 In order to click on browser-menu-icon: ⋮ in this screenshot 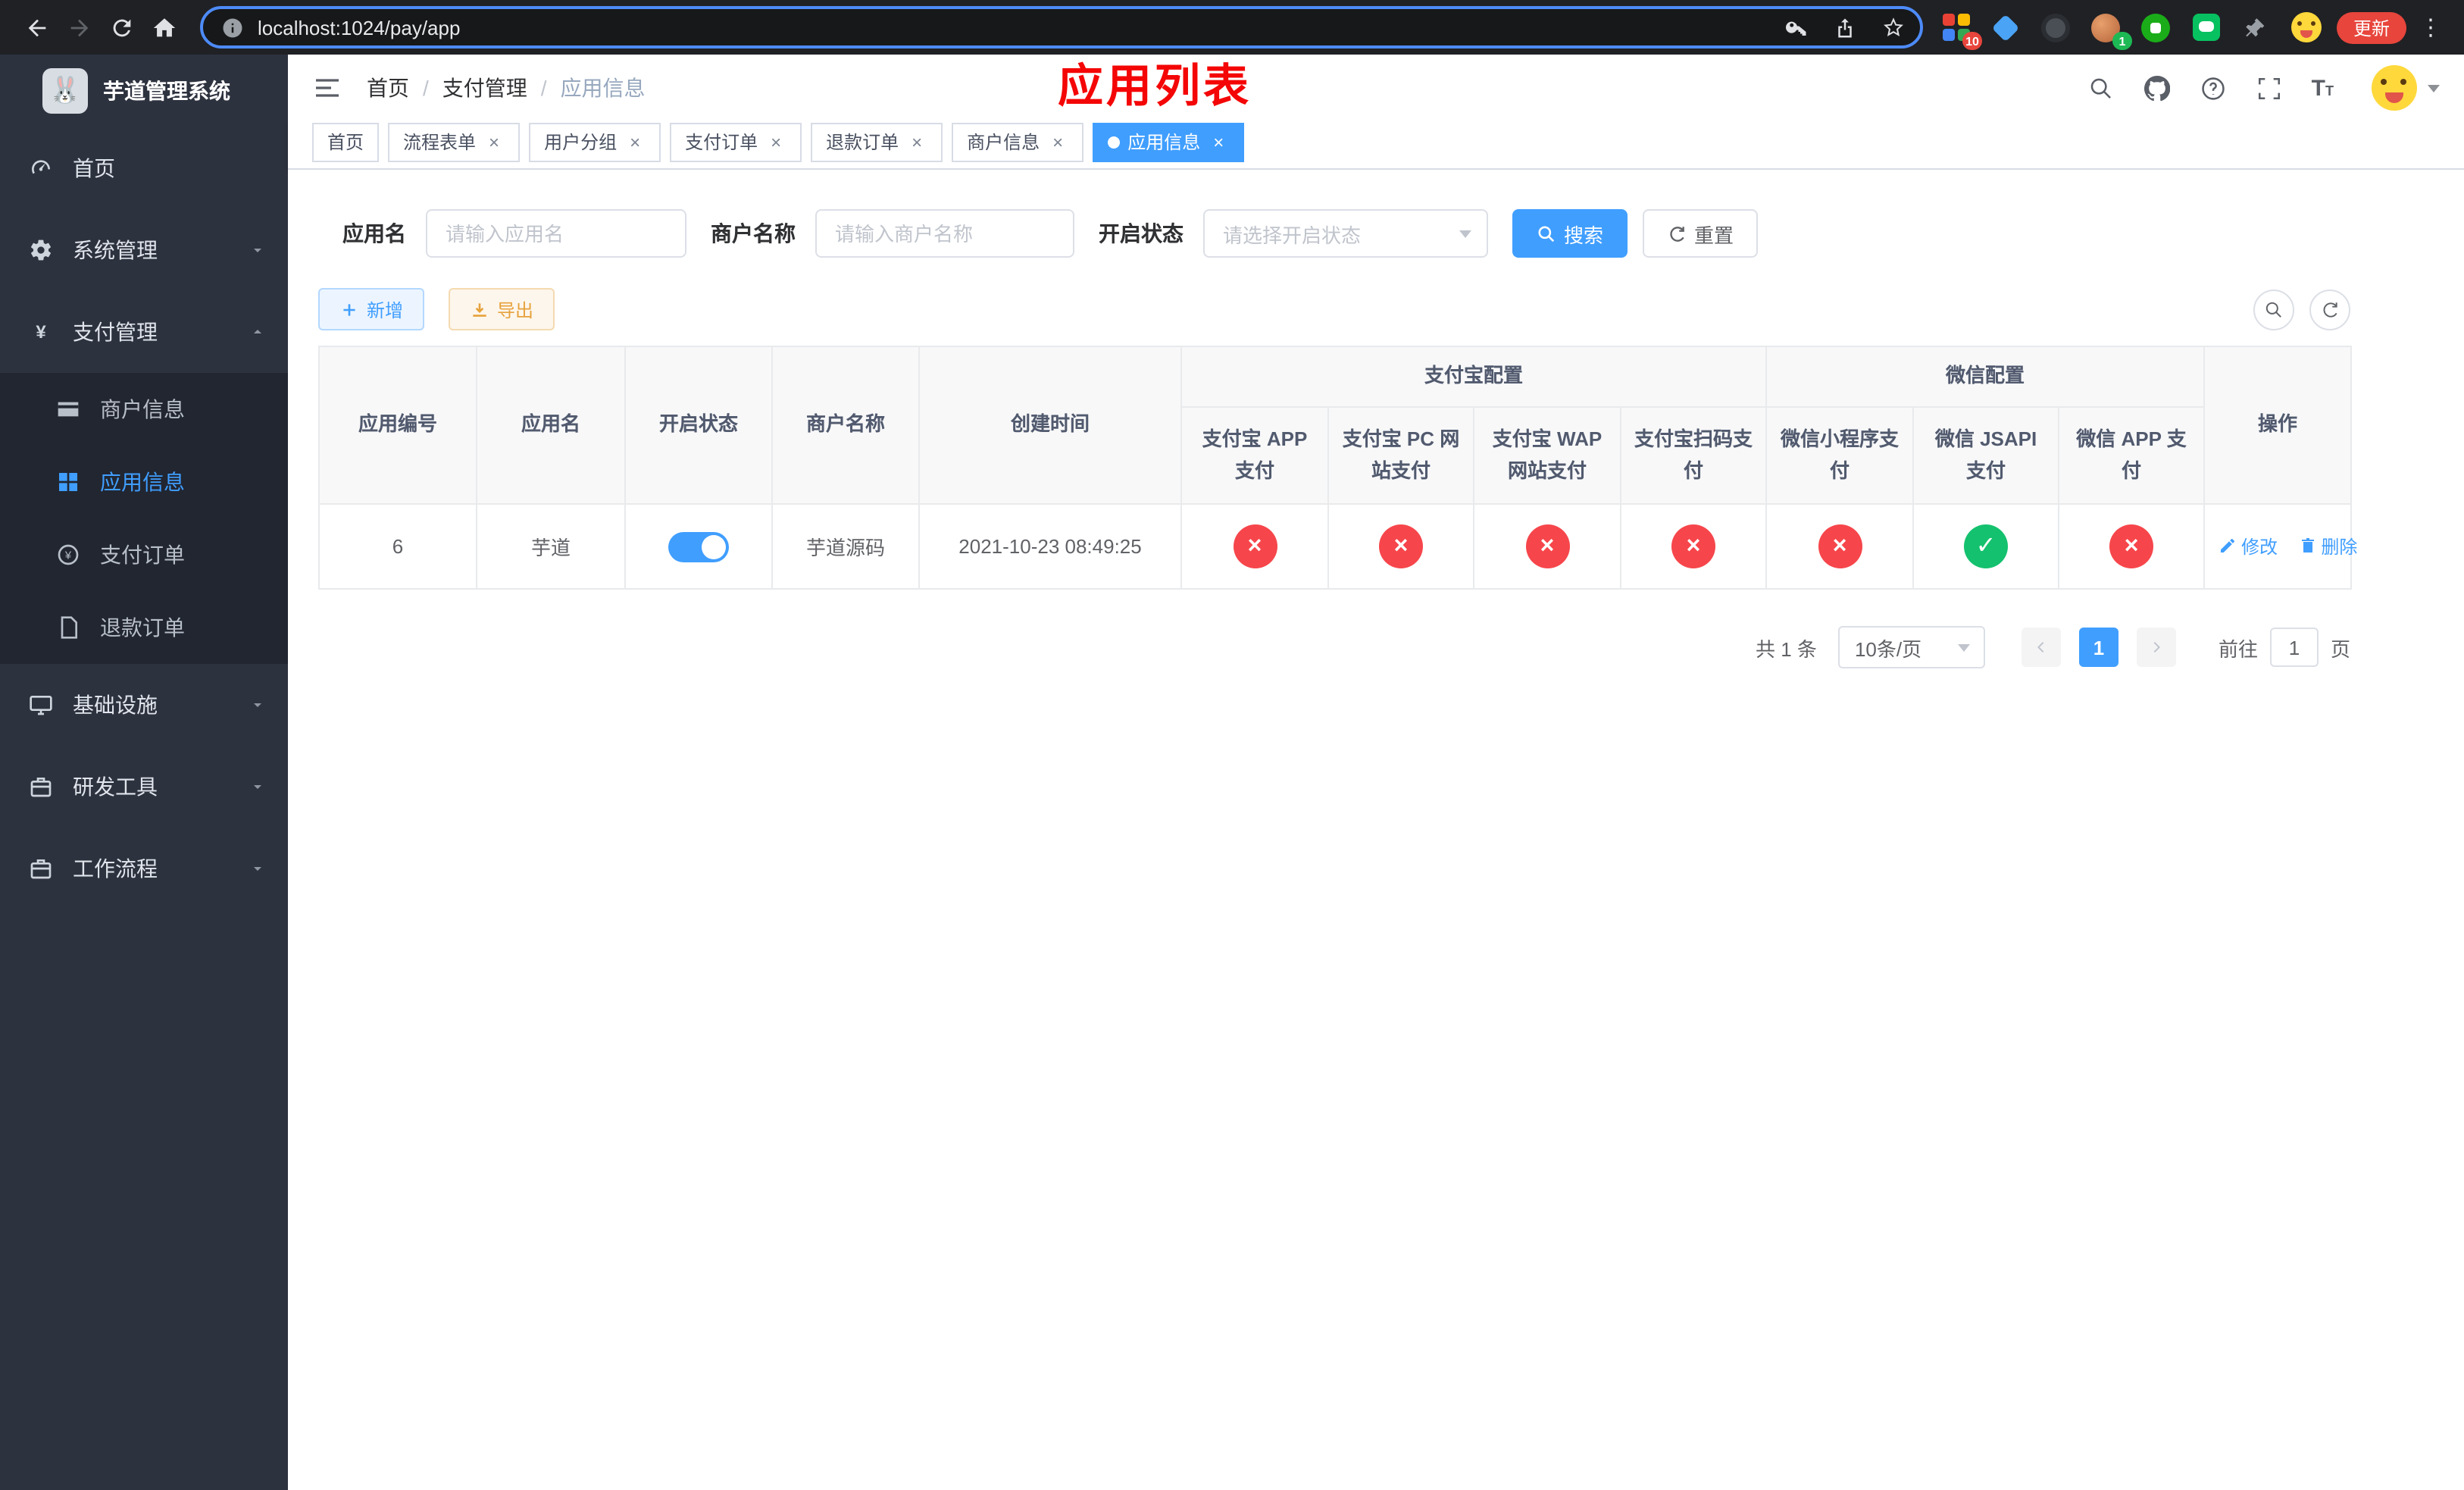, I will do `click(2430, 28)`.